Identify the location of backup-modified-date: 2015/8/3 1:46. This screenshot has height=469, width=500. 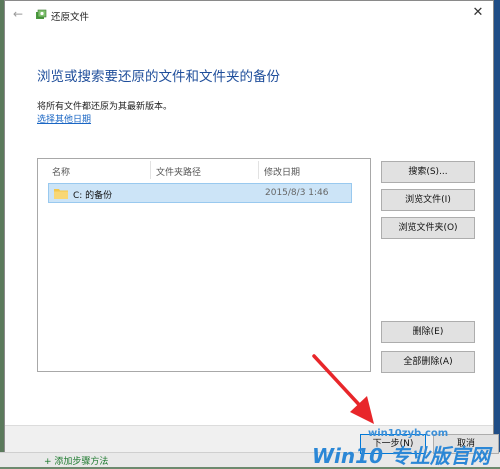
(297, 193).